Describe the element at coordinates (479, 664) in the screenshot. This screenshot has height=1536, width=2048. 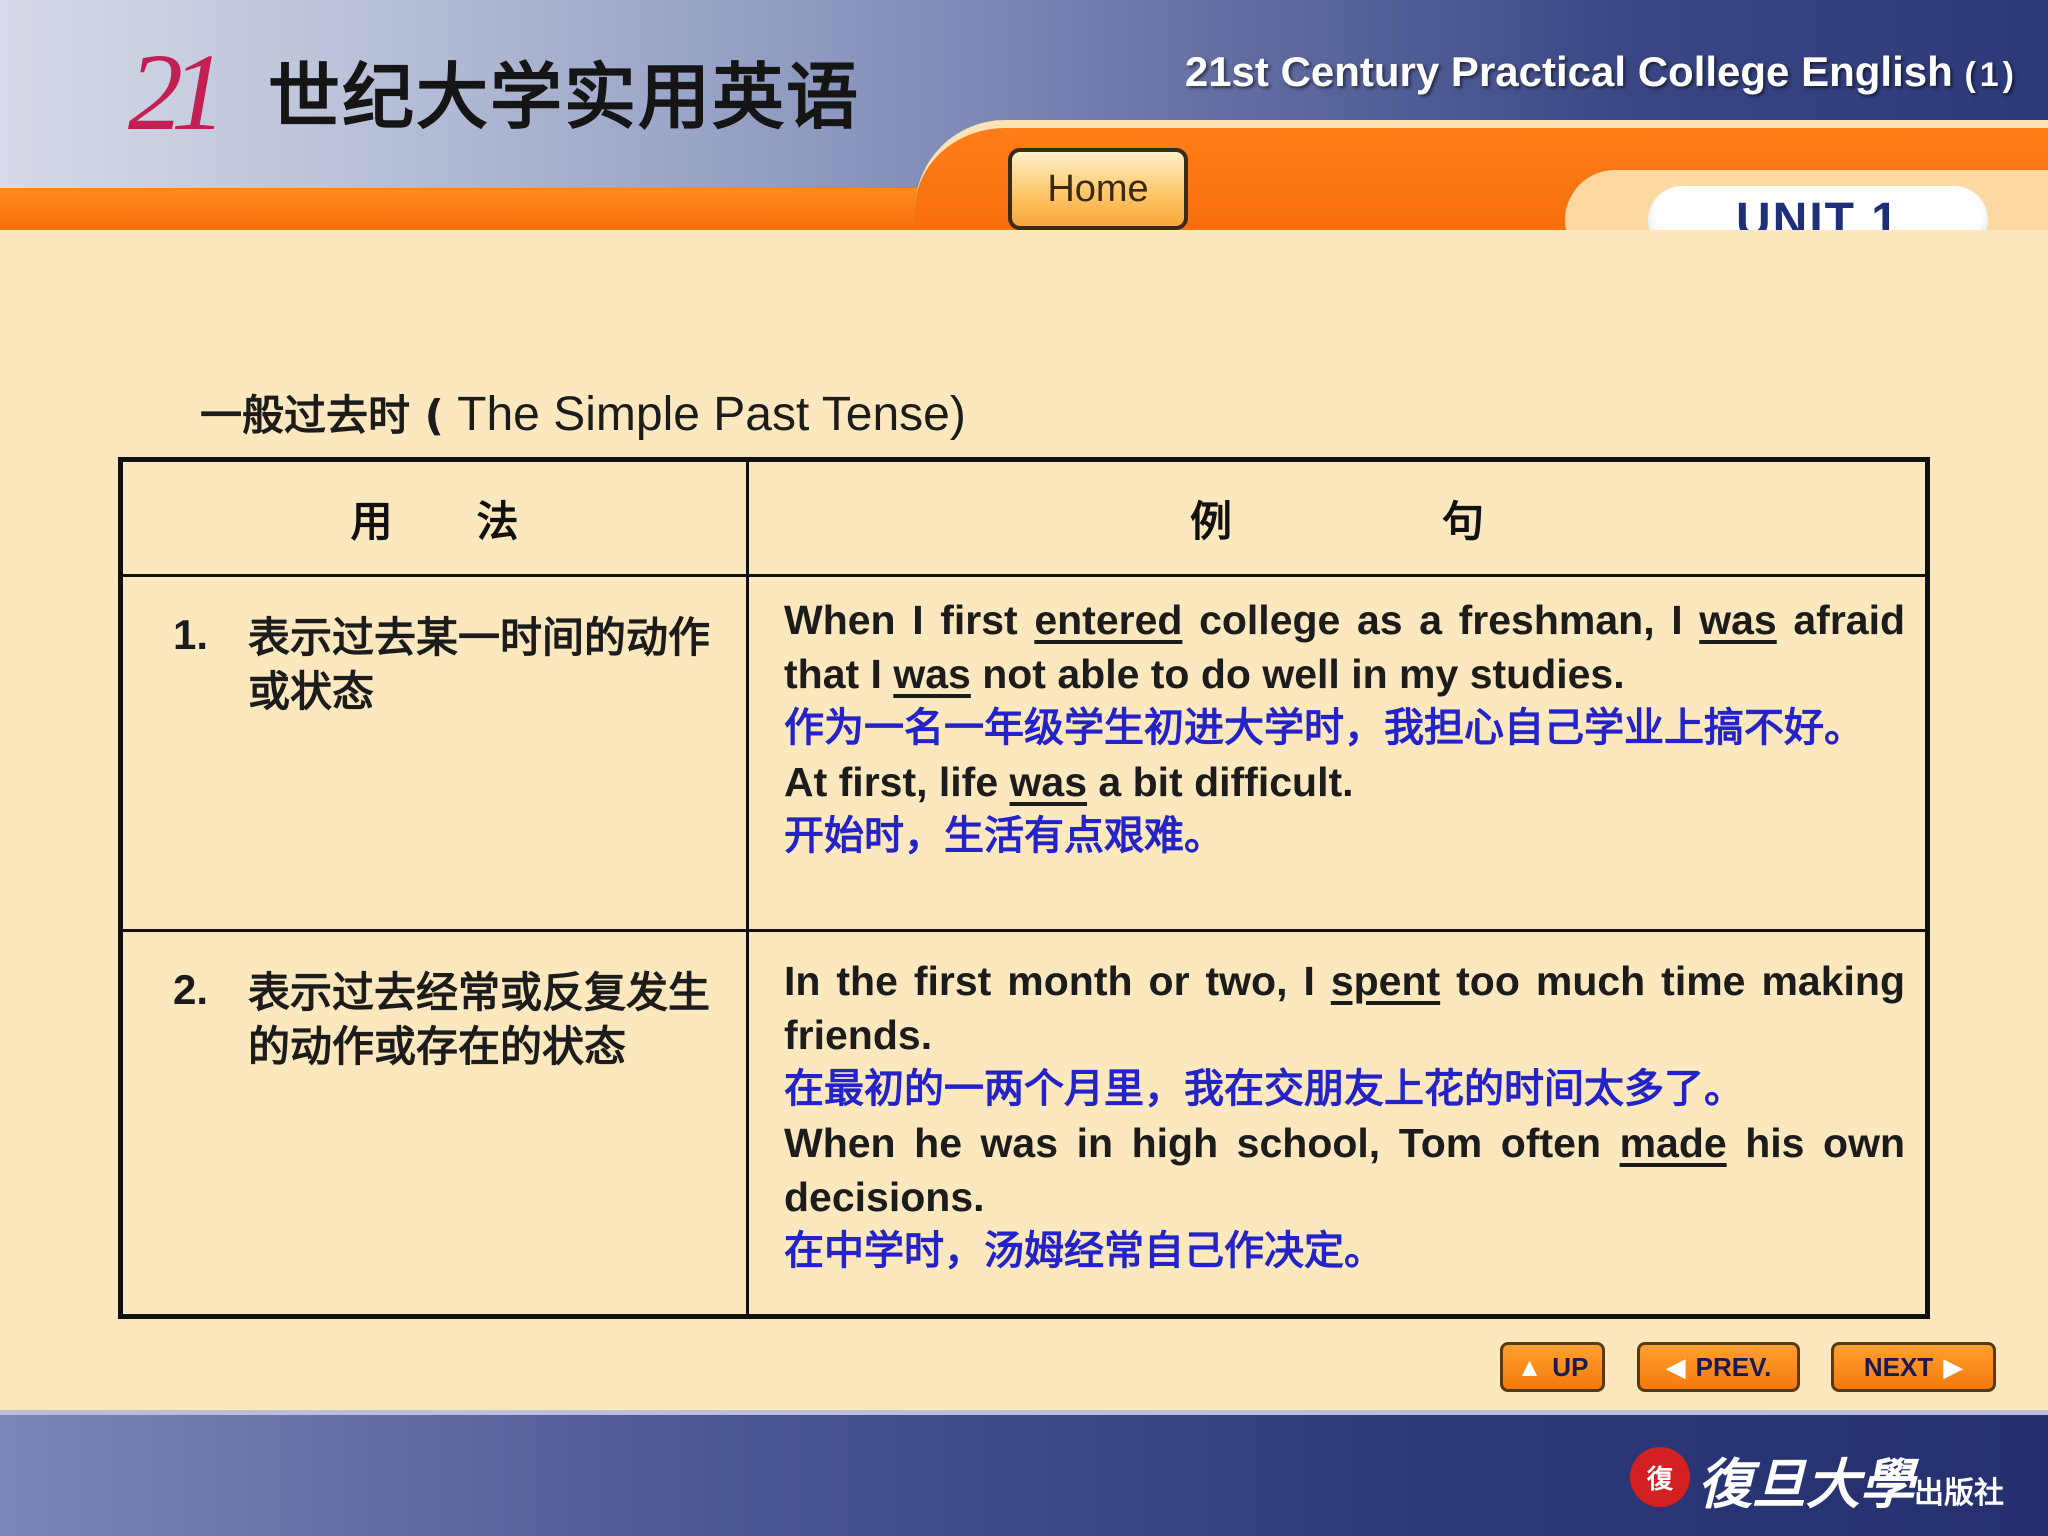
I see `usage-text: 表示过去某一时间的动作或状态` at that location.